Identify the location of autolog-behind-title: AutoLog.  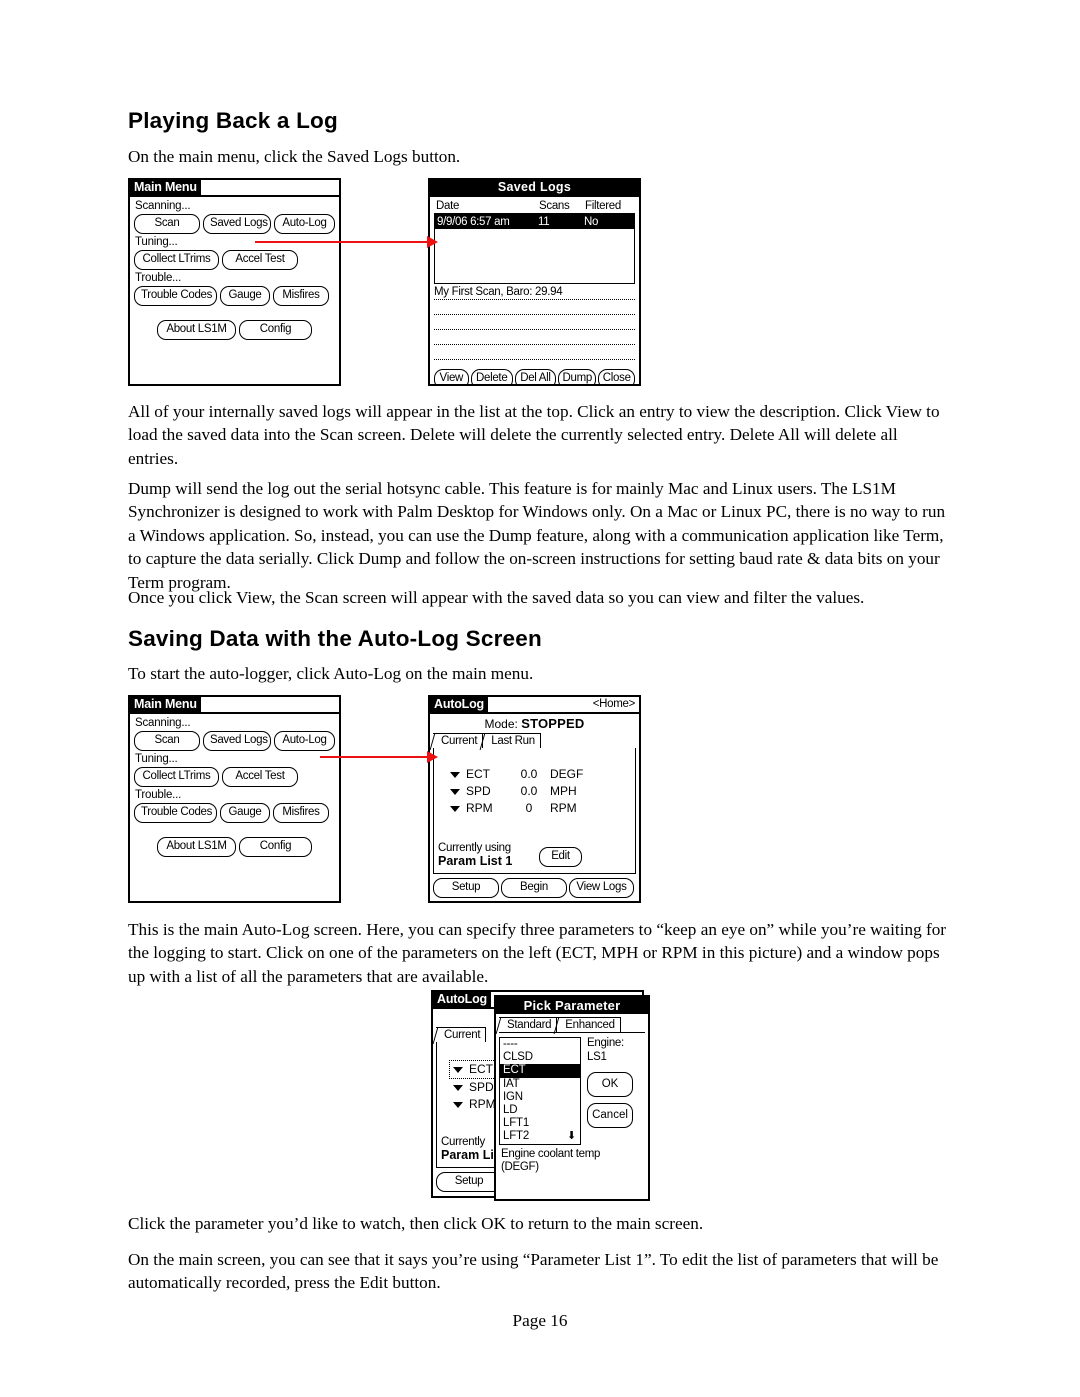
(462, 999).